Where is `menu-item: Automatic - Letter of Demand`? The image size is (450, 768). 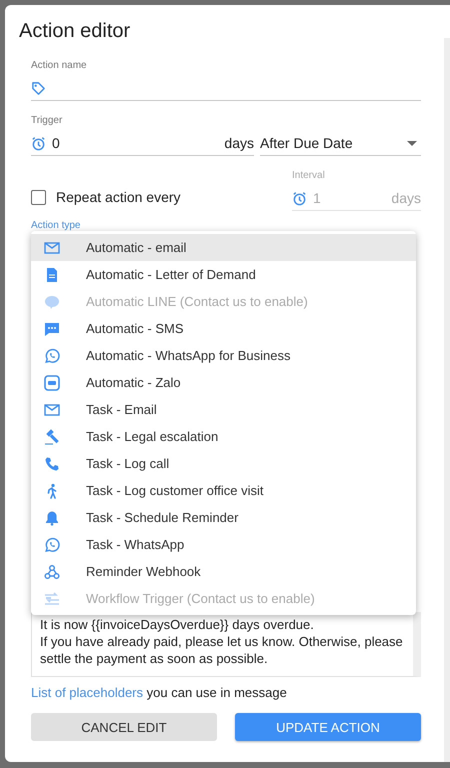
menu-item: Automatic - Letter of Demand is located at coordinates (223, 274).